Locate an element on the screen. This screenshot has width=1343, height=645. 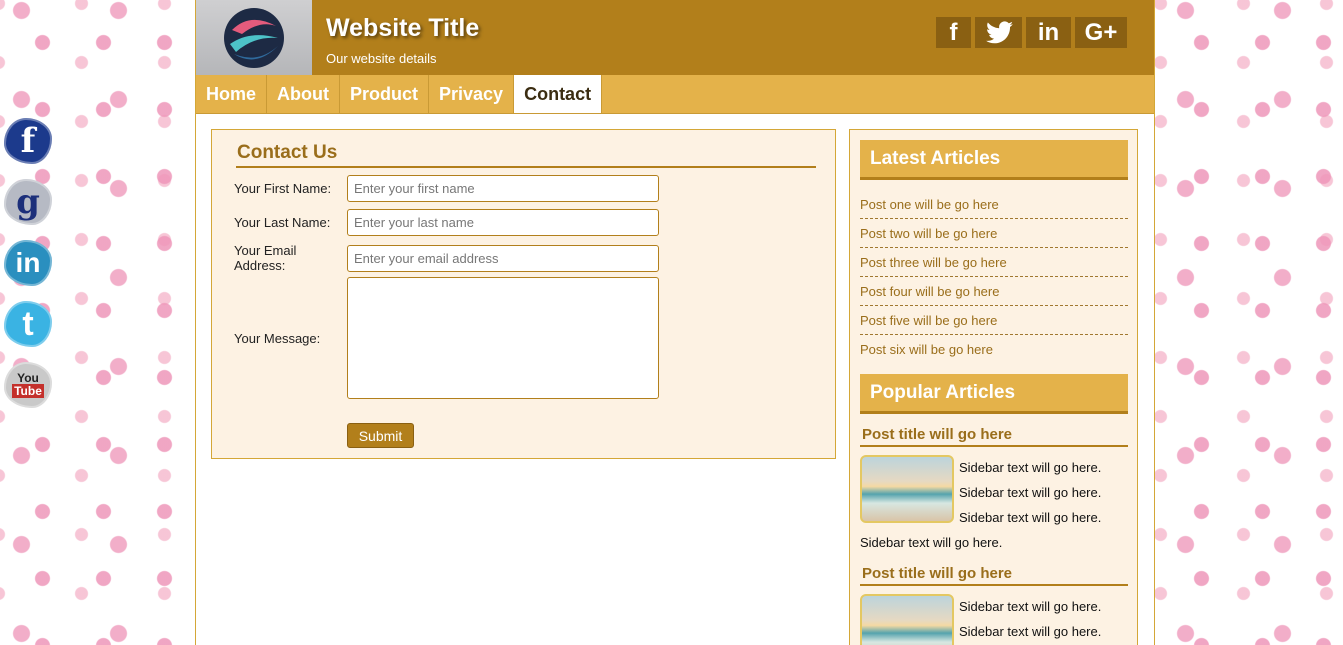
last-name-field: Enter your last name is located at coordinates (503, 222).